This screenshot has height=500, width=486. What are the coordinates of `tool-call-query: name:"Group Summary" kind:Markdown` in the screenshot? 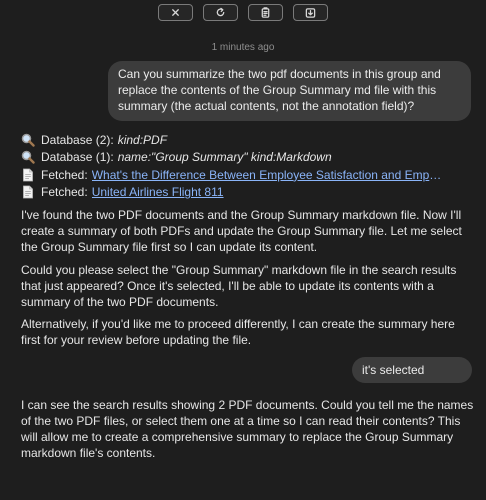 It's located at (224, 157).